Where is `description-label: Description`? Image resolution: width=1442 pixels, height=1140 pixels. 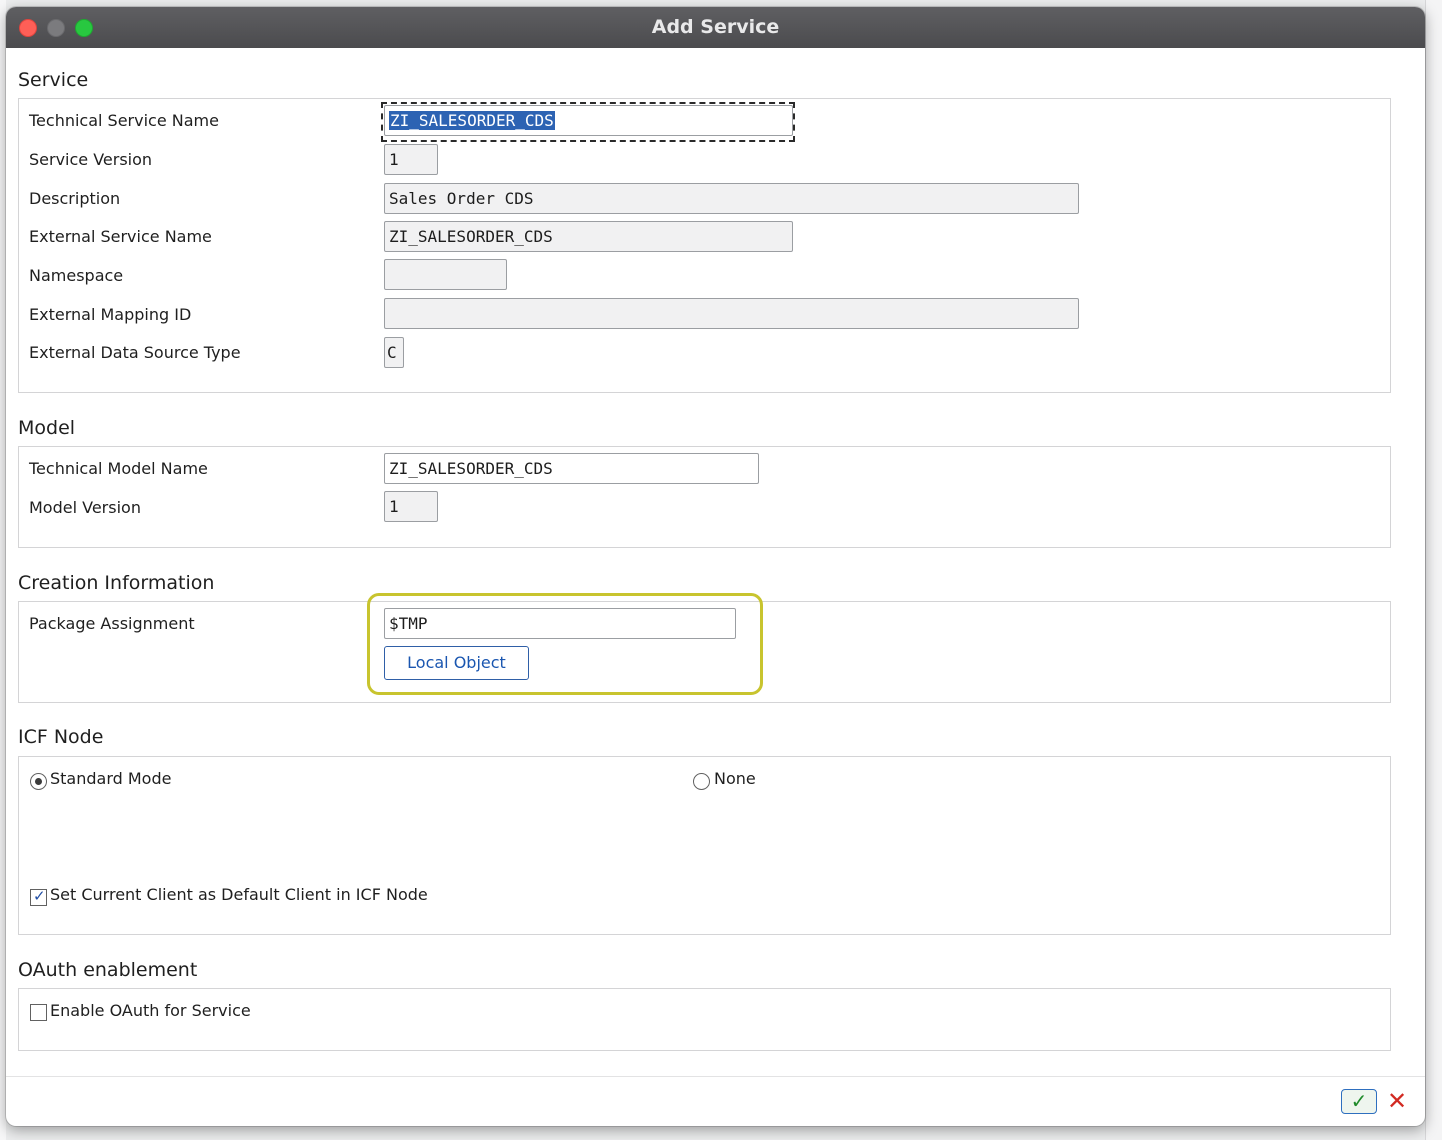 description-label: Description is located at coordinates (75, 198).